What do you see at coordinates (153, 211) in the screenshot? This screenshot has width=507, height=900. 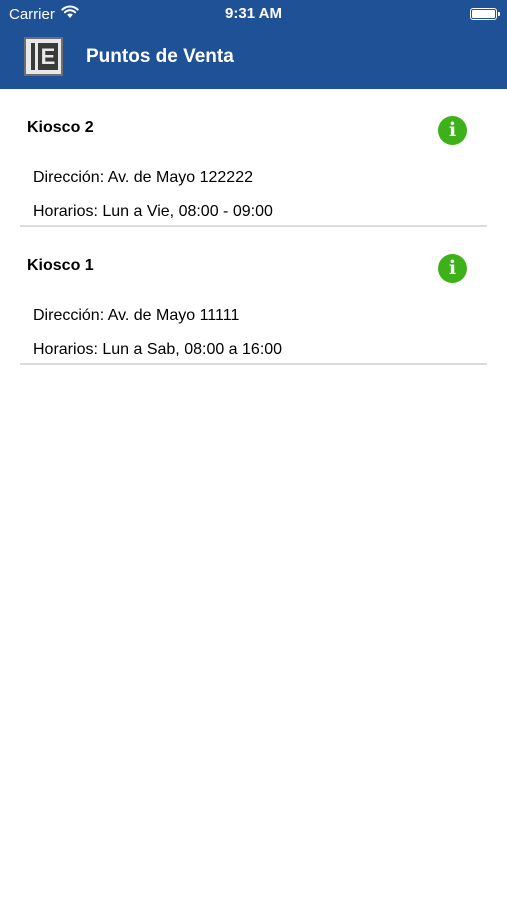 I see `point-hours: Horarios: Lun a Vie, 08:00 - 09:00` at bounding box center [153, 211].